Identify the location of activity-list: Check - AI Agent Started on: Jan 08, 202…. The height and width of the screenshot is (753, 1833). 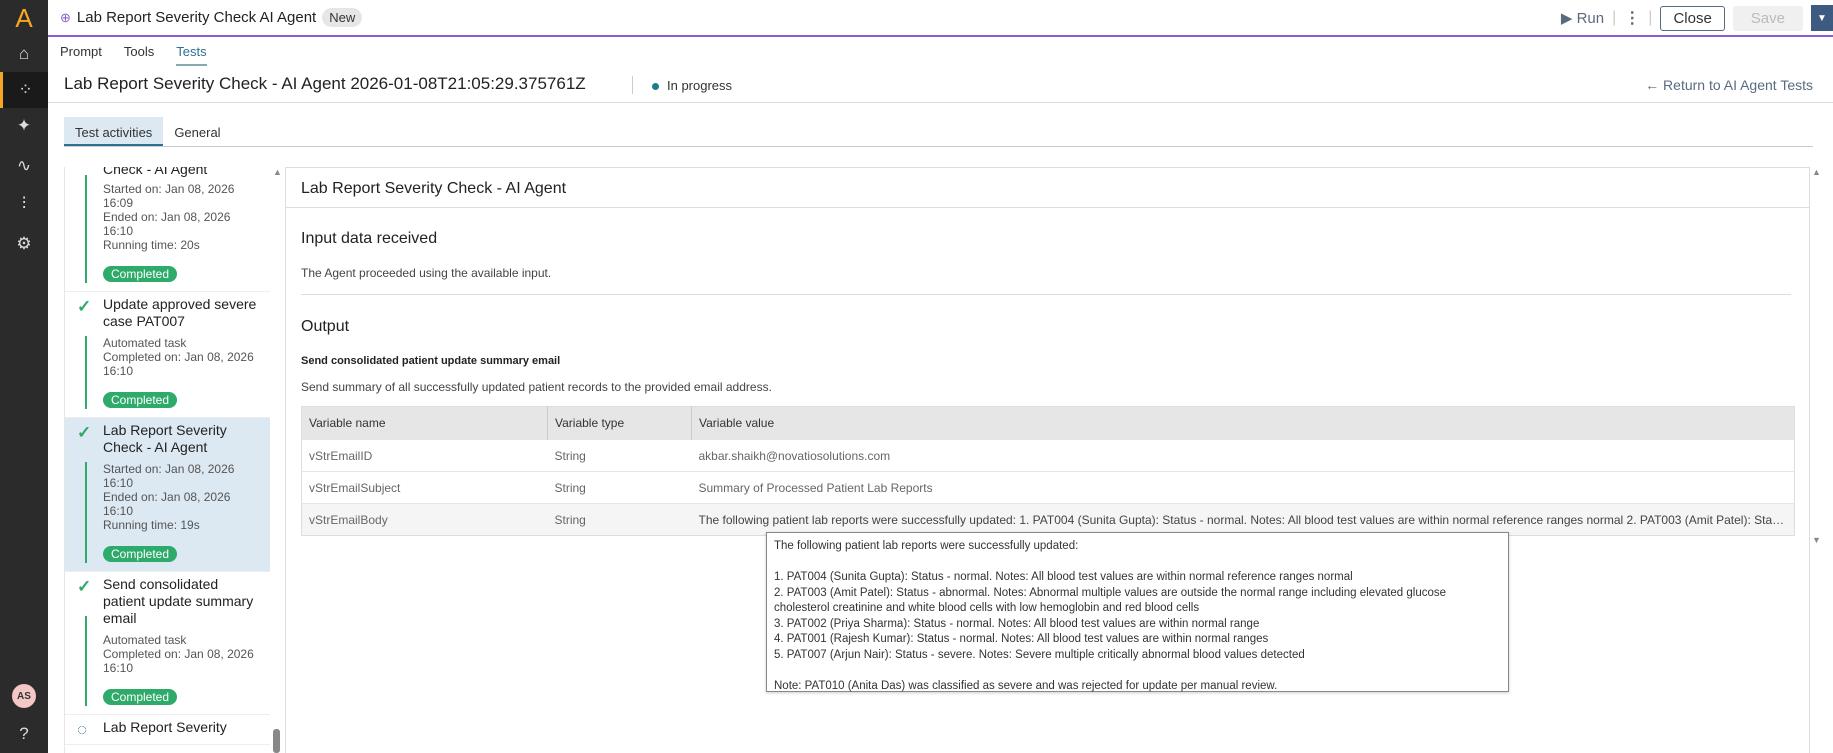
(167, 460).